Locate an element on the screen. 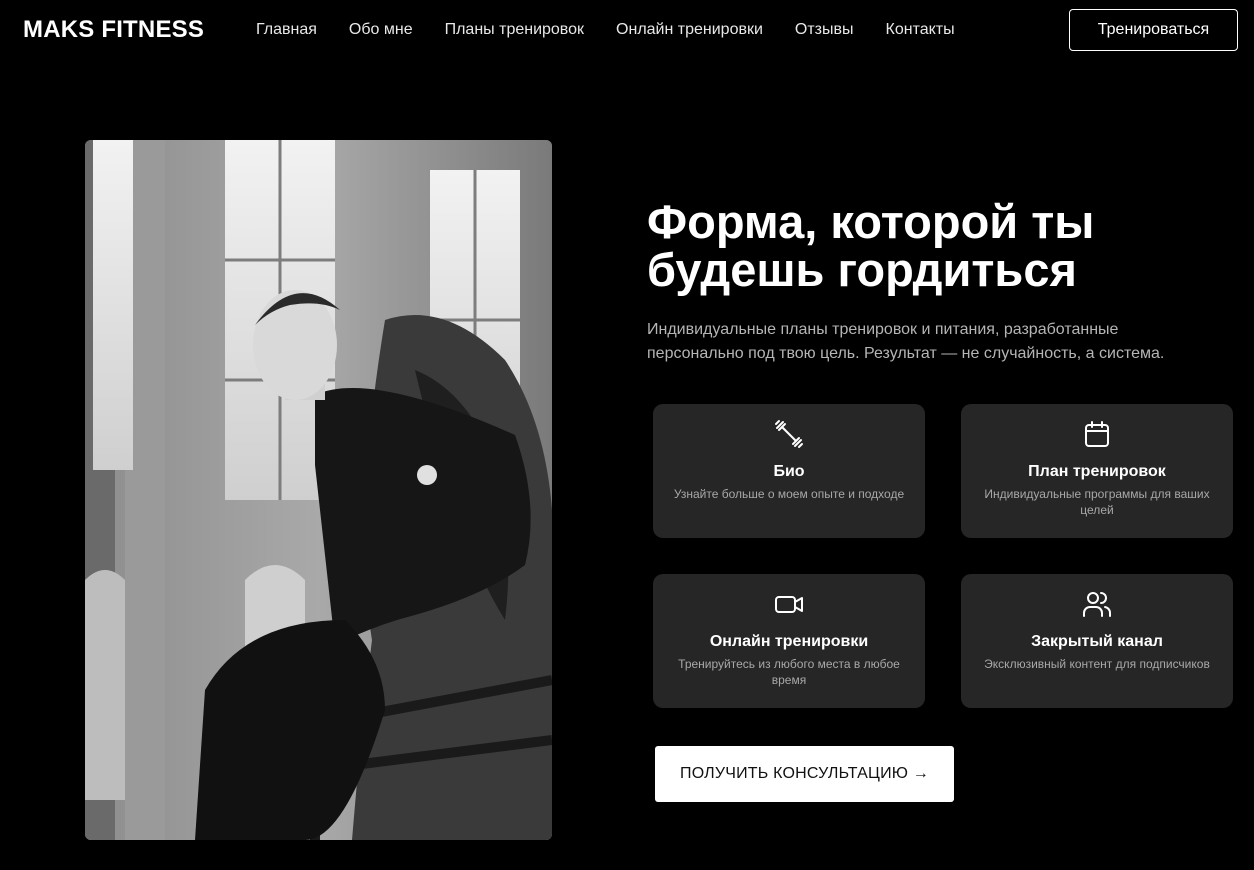 The width and height of the screenshot is (1254, 870). card-training-plan-title: План тренировок is located at coordinates (1097, 471).